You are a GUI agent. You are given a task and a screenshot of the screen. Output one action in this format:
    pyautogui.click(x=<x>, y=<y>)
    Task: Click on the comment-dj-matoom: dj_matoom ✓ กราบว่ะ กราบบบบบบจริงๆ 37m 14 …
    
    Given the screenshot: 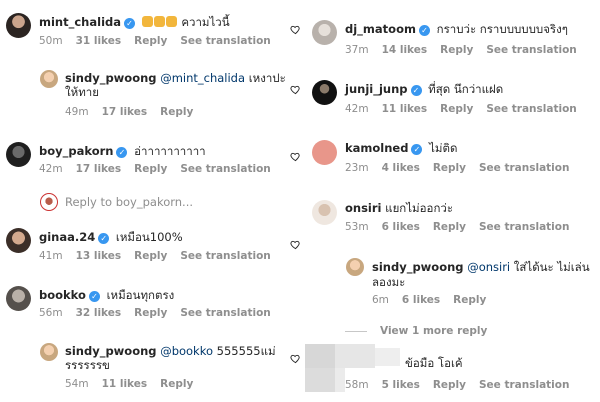 What is the action you would take?
    pyautogui.click(x=445, y=37)
    